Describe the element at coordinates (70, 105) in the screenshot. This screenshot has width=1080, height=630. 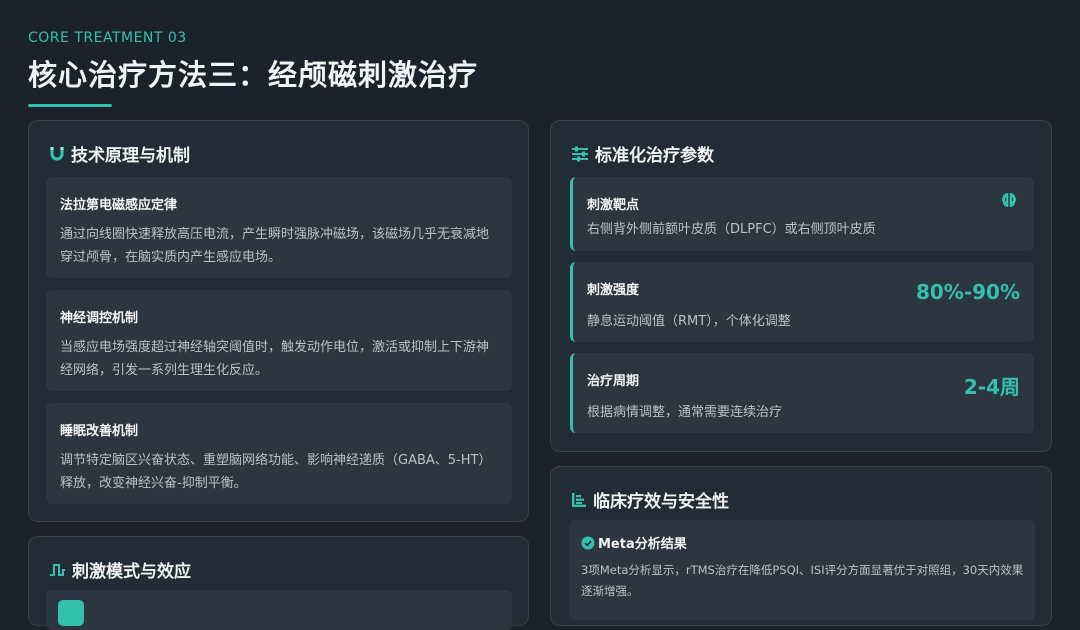
I see `title-underline` at that location.